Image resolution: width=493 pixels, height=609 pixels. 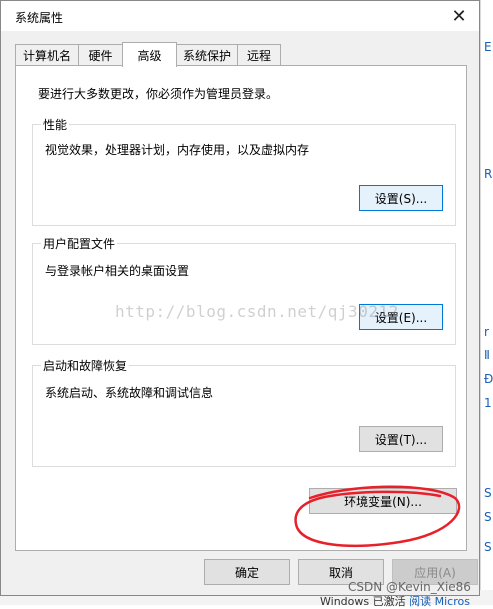 What do you see at coordinates (259, 54) in the screenshot?
I see `tab-remote: 远程` at bounding box center [259, 54].